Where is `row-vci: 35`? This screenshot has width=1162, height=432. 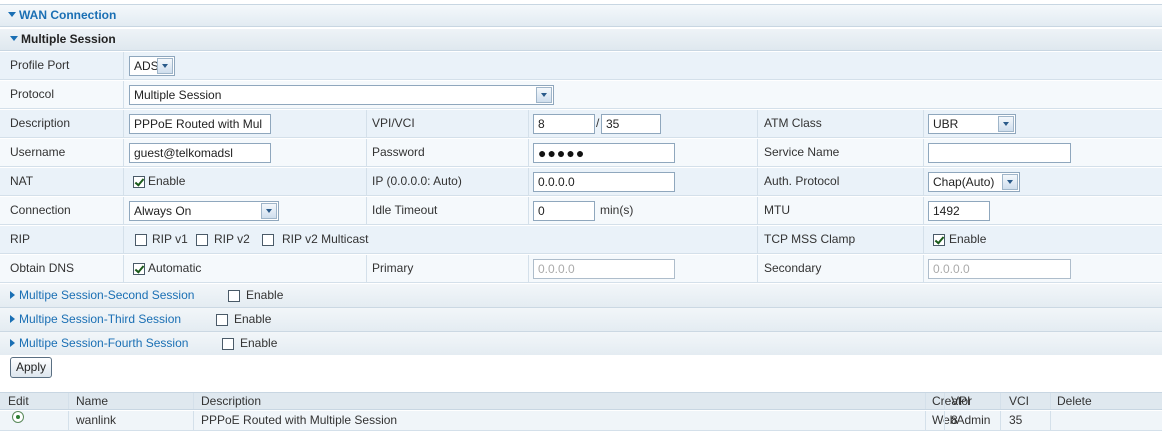
row-vci: 35 is located at coordinates (1016, 420).